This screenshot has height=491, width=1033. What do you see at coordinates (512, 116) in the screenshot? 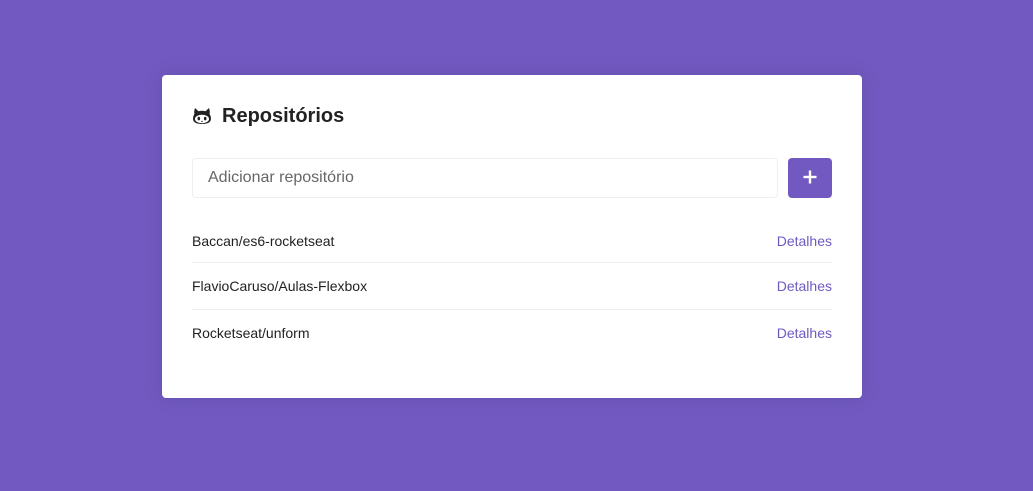
I see `card-header: Repositórios` at bounding box center [512, 116].